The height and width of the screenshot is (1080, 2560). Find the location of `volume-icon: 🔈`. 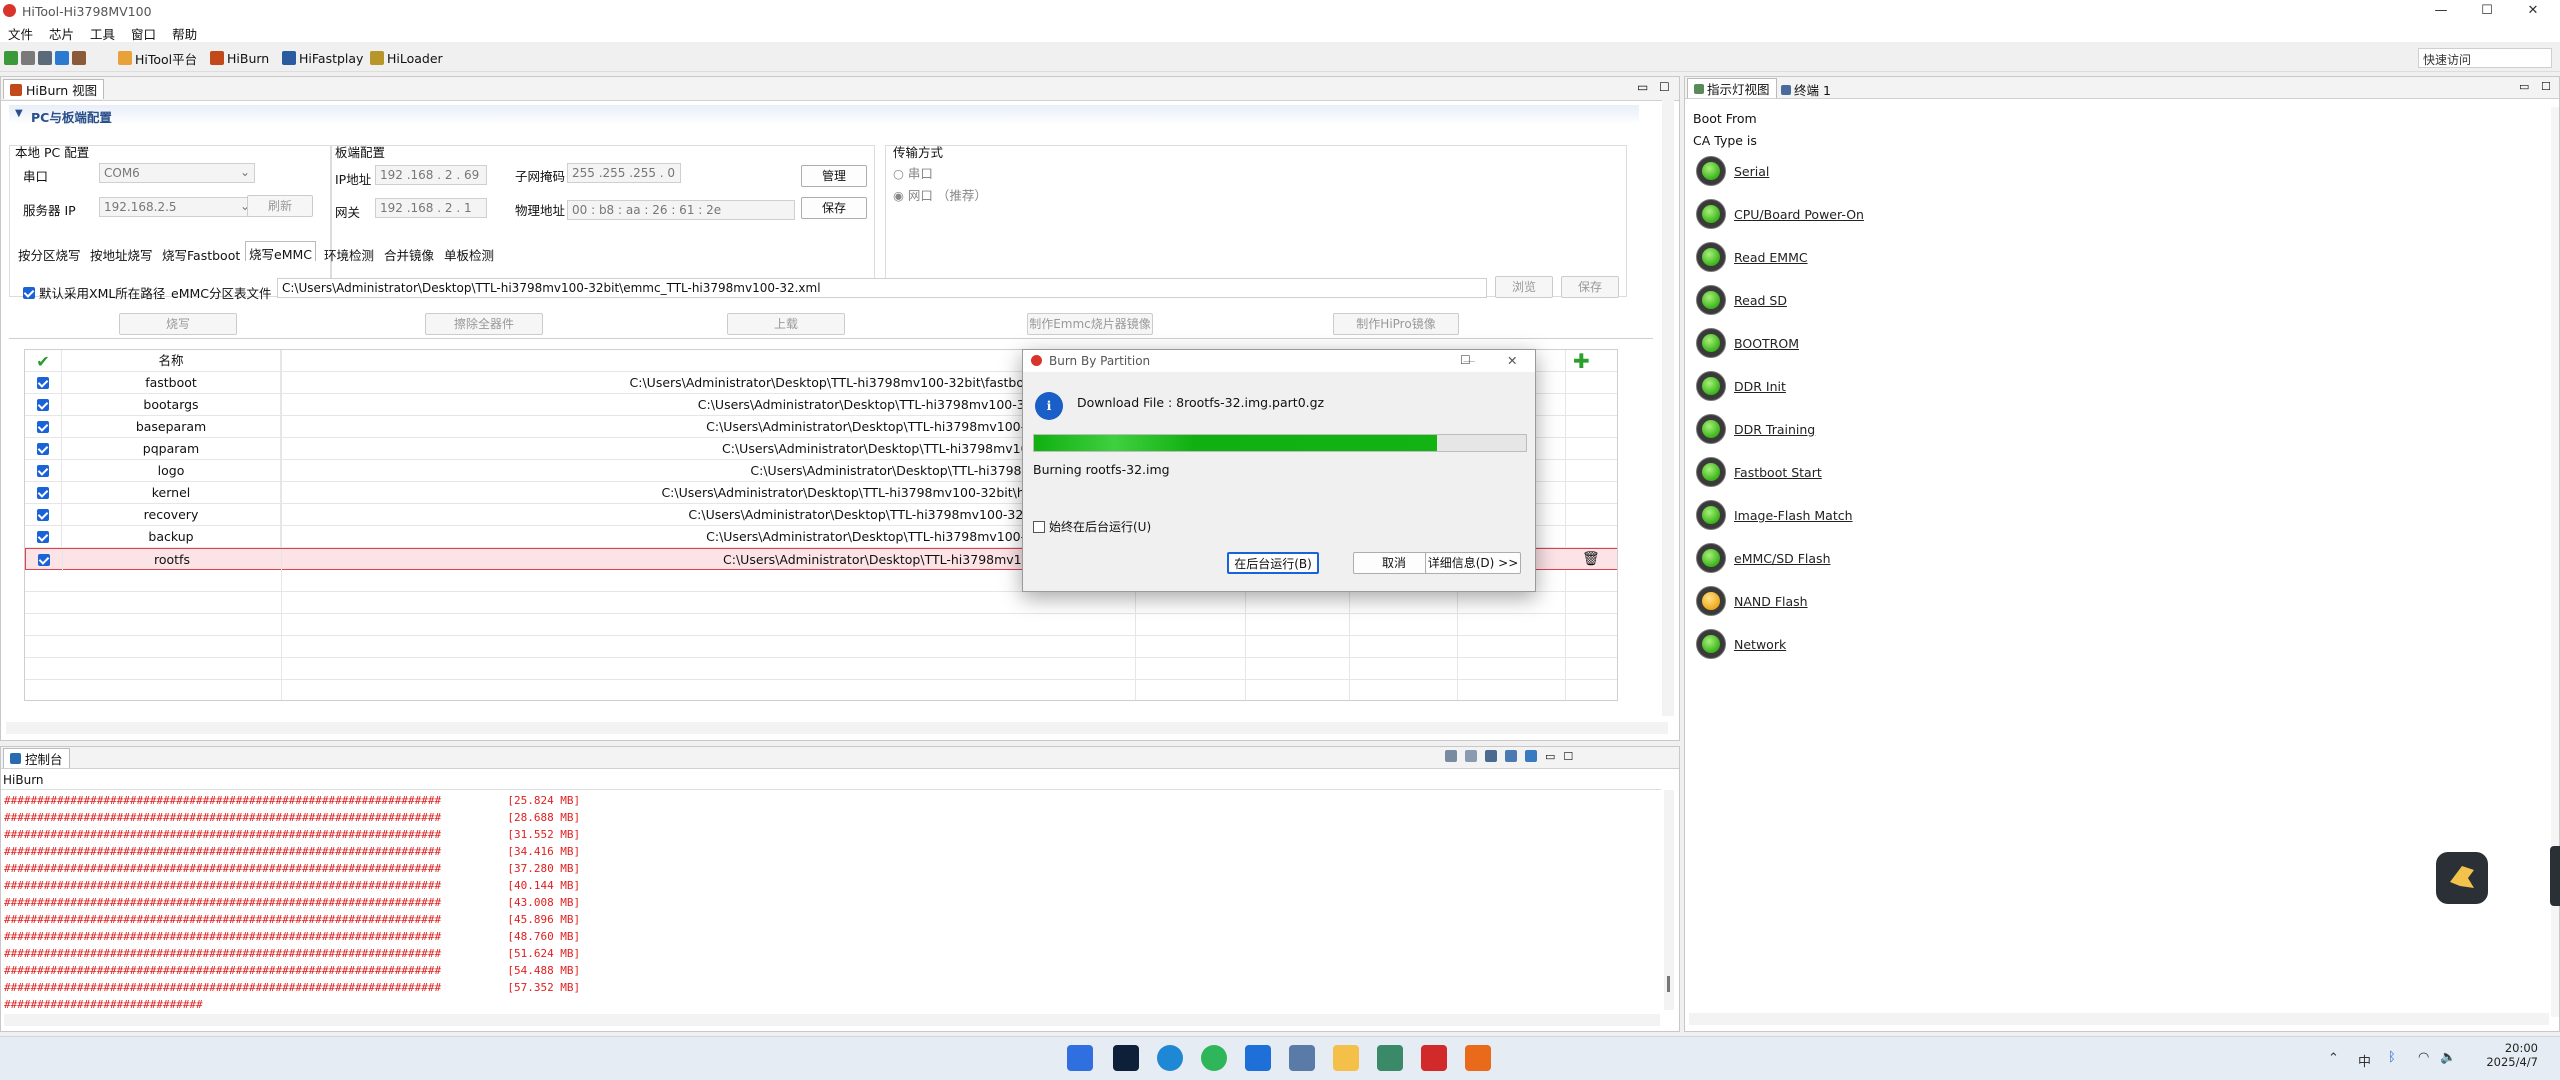

volume-icon: 🔈 is located at coordinates (2448, 1057).